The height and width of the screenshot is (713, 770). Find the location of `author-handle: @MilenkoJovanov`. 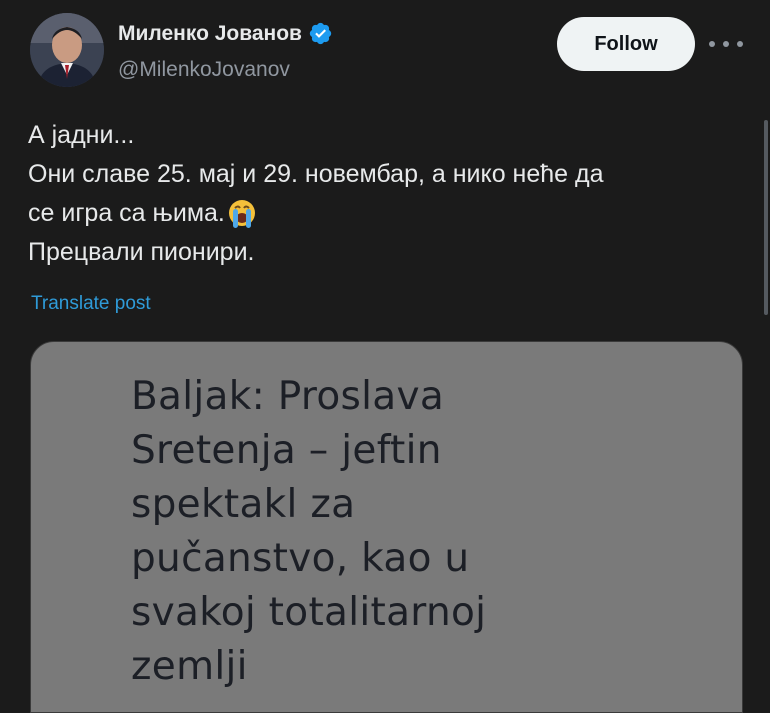

author-handle: @MilenkoJovanov is located at coordinates (204, 70).